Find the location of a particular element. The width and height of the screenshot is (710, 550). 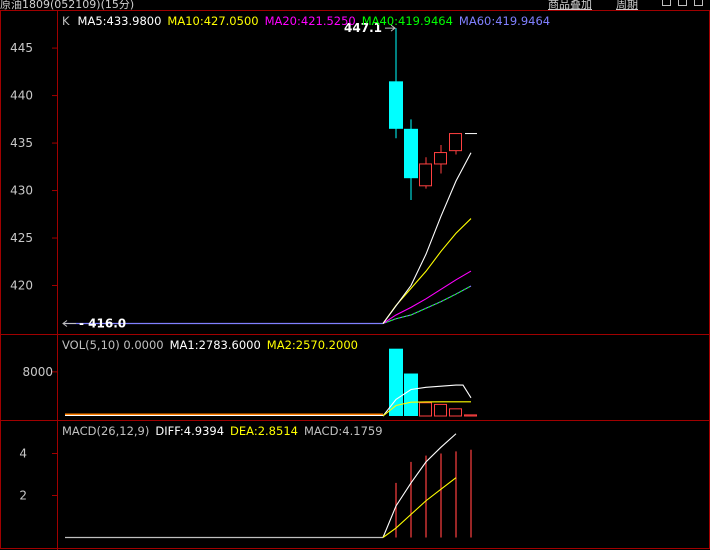

ma60-legend: MA60:419.9464 is located at coordinates (504, 21).